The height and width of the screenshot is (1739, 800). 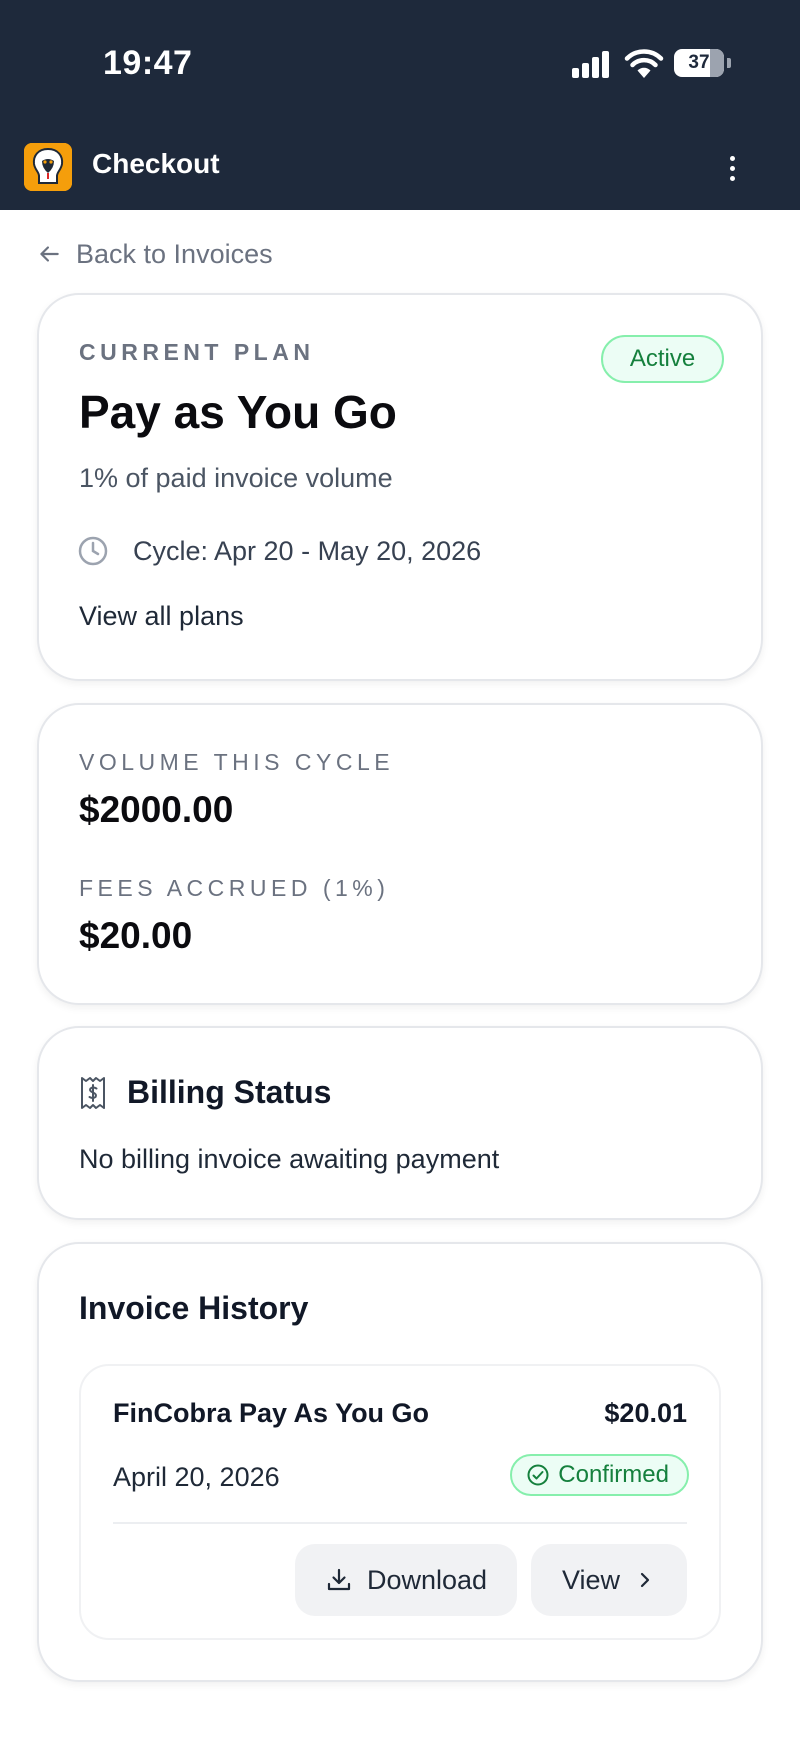 What do you see at coordinates (591, 1579) in the screenshot?
I see `view-label: View` at bounding box center [591, 1579].